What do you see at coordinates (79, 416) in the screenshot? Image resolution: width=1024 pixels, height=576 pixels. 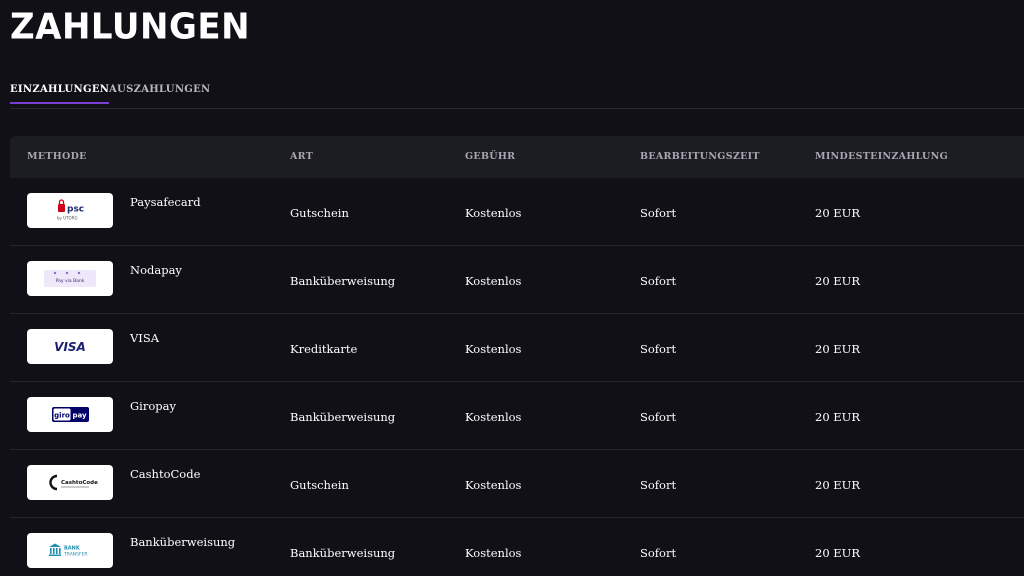 I see `giropay-logo-sub: pay` at bounding box center [79, 416].